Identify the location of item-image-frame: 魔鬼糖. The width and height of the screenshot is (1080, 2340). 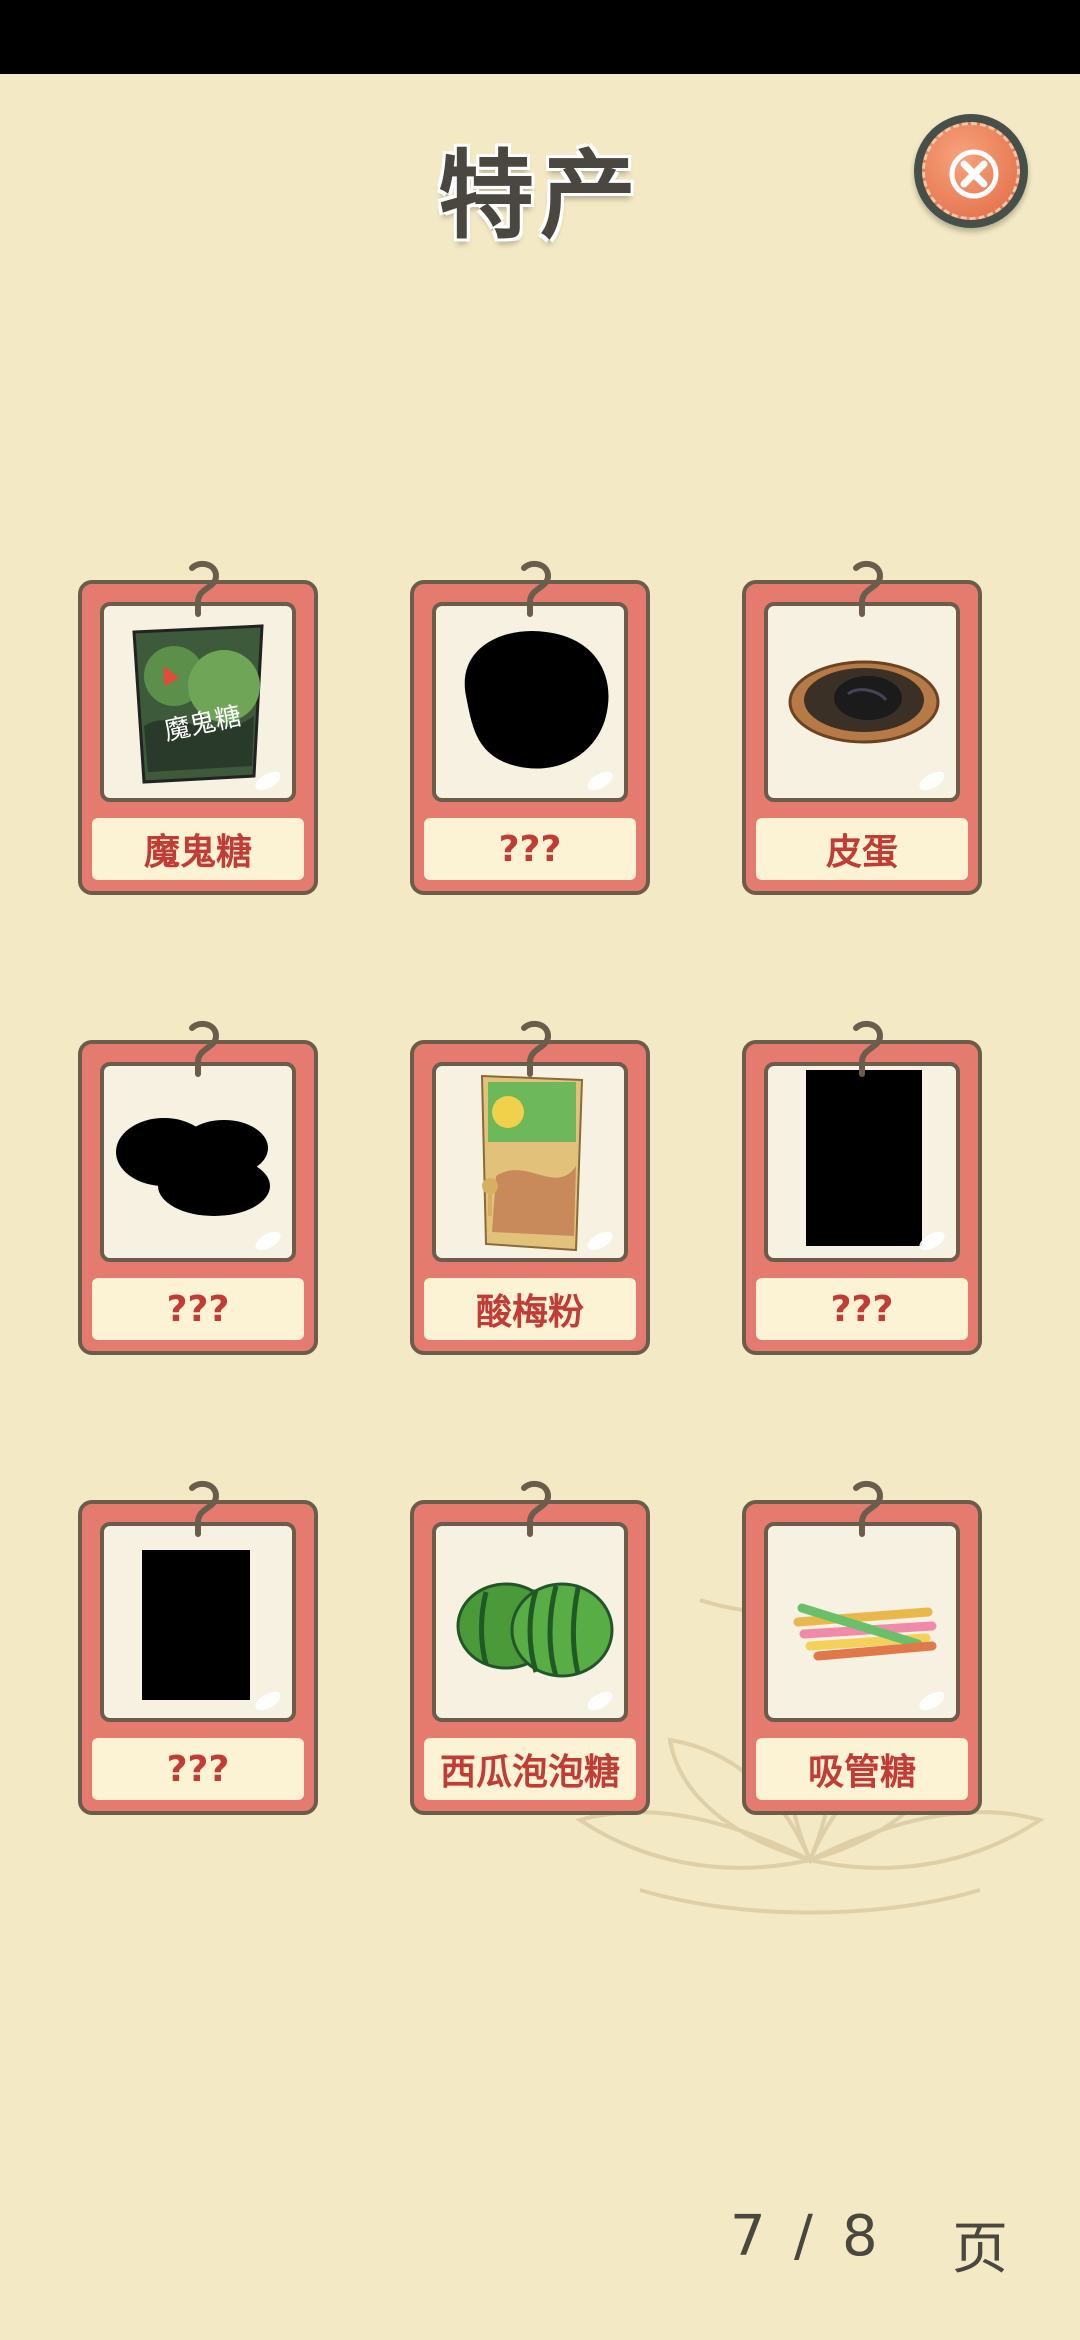
(198, 702).